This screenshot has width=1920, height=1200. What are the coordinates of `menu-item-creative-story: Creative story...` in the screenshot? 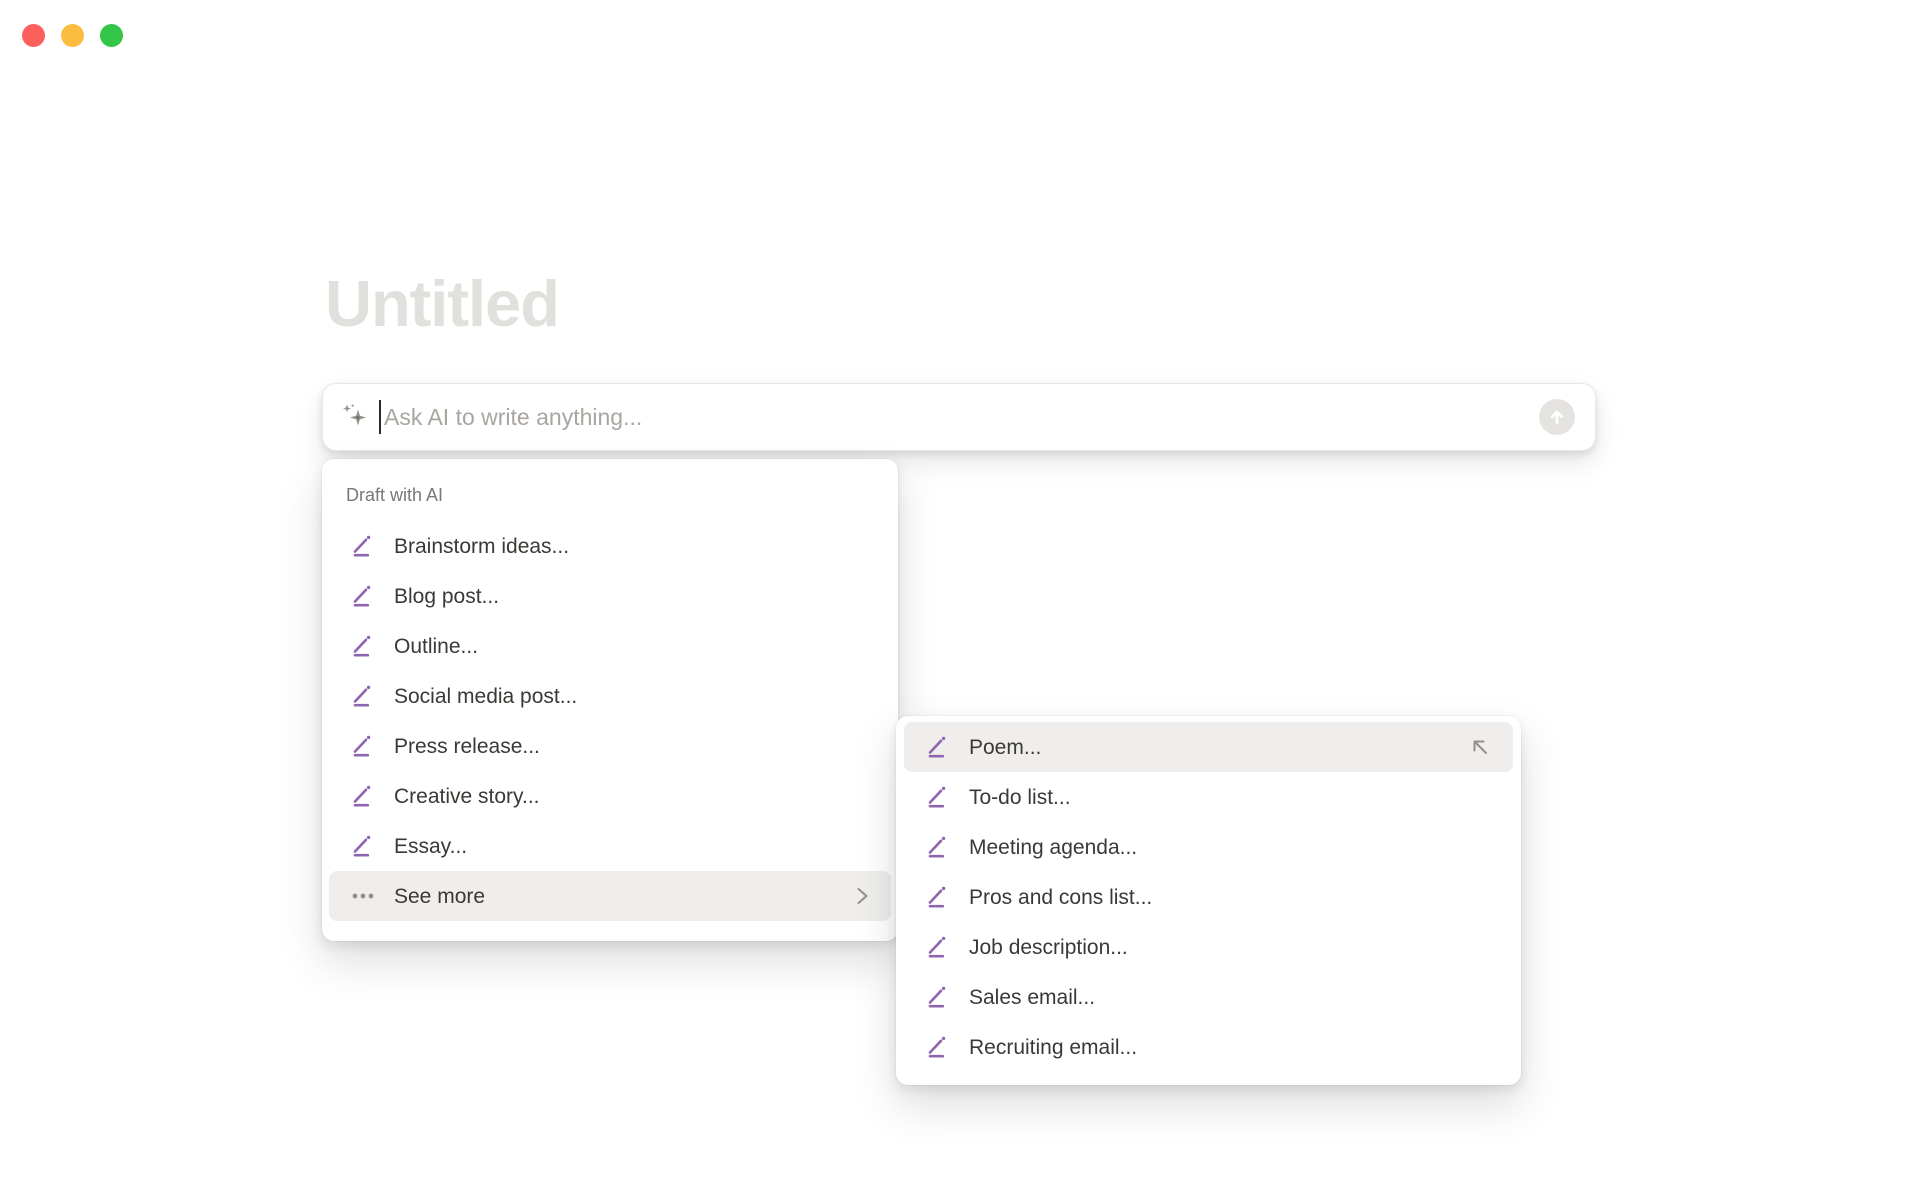 It's located at (610, 796).